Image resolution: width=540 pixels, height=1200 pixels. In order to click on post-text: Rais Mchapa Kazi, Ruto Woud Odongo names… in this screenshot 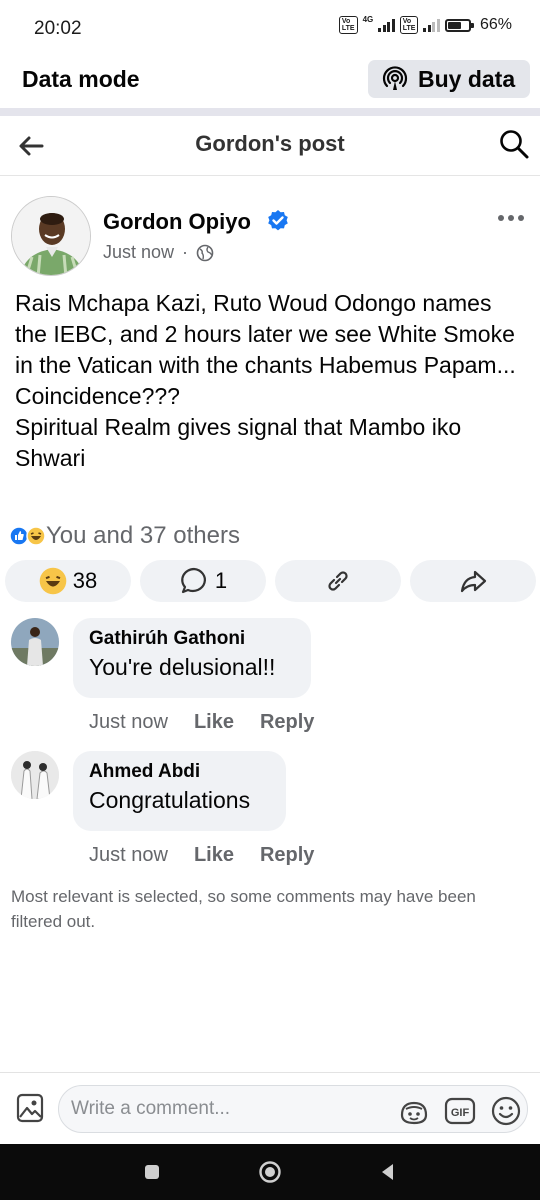, I will do `click(270, 381)`.